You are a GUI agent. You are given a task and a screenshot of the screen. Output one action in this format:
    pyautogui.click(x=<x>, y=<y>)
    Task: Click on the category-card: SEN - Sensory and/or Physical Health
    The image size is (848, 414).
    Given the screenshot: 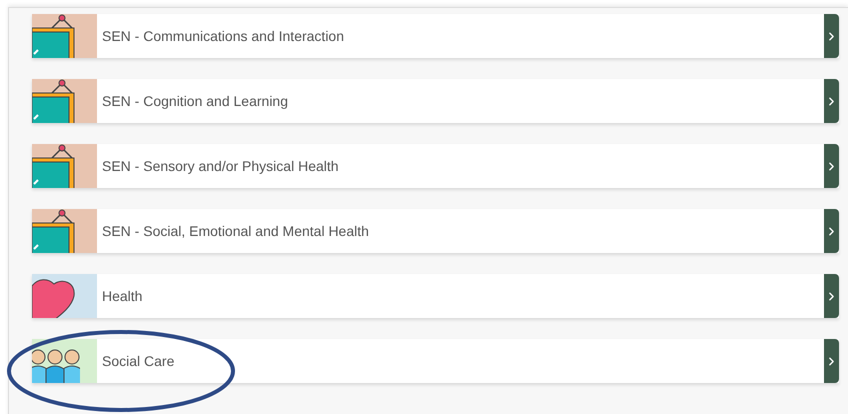 What is the action you would take?
    pyautogui.click(x=435, y=166)
    